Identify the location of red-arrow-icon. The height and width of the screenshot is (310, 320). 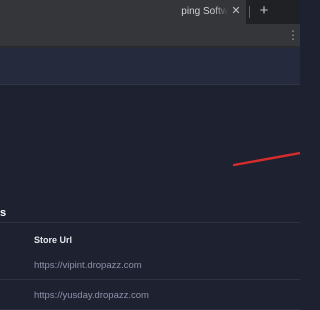
(266, 159).